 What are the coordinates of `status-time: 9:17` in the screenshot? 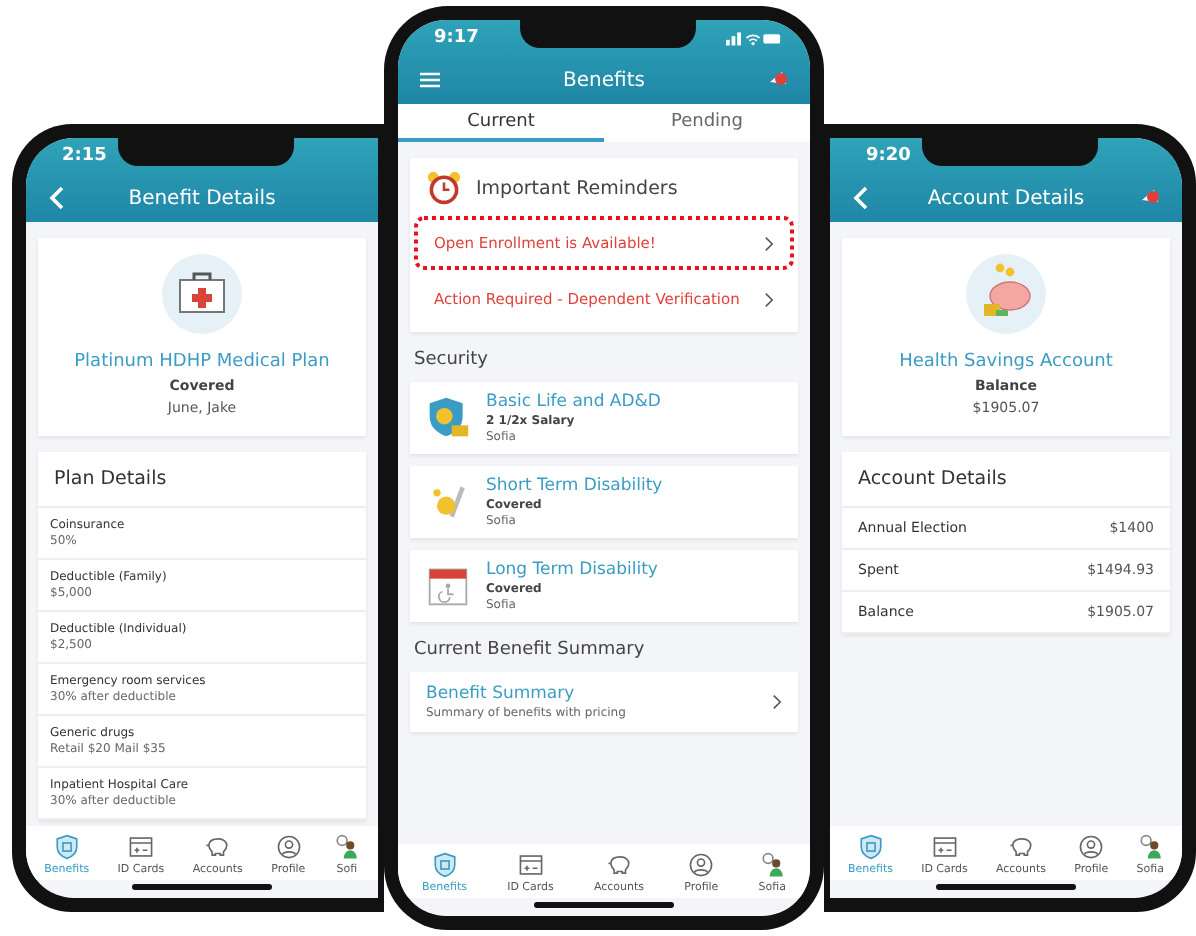 It's located at (457, 37).